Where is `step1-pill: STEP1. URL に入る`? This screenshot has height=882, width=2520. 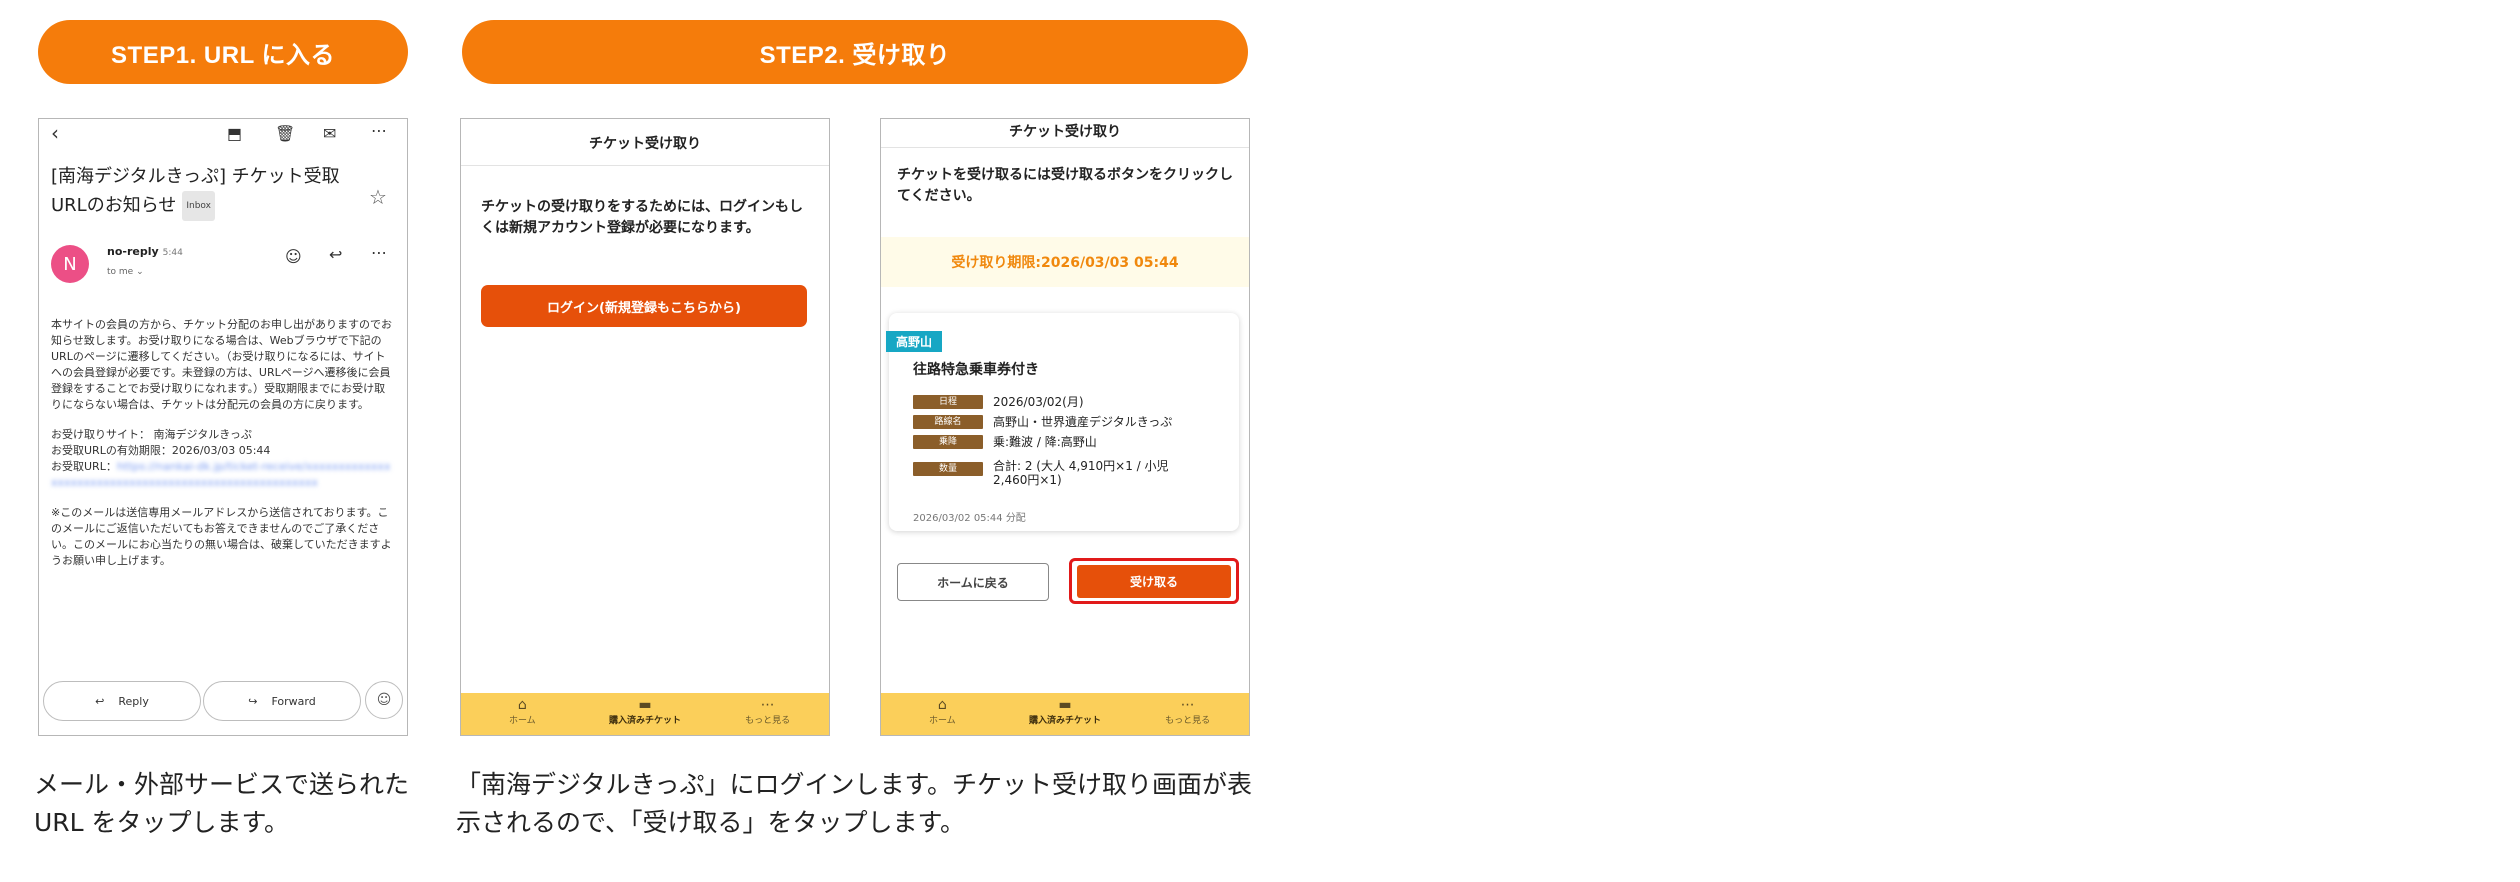
step1-pill: STEP1. URL に入る is located at coordinates (223, 52).